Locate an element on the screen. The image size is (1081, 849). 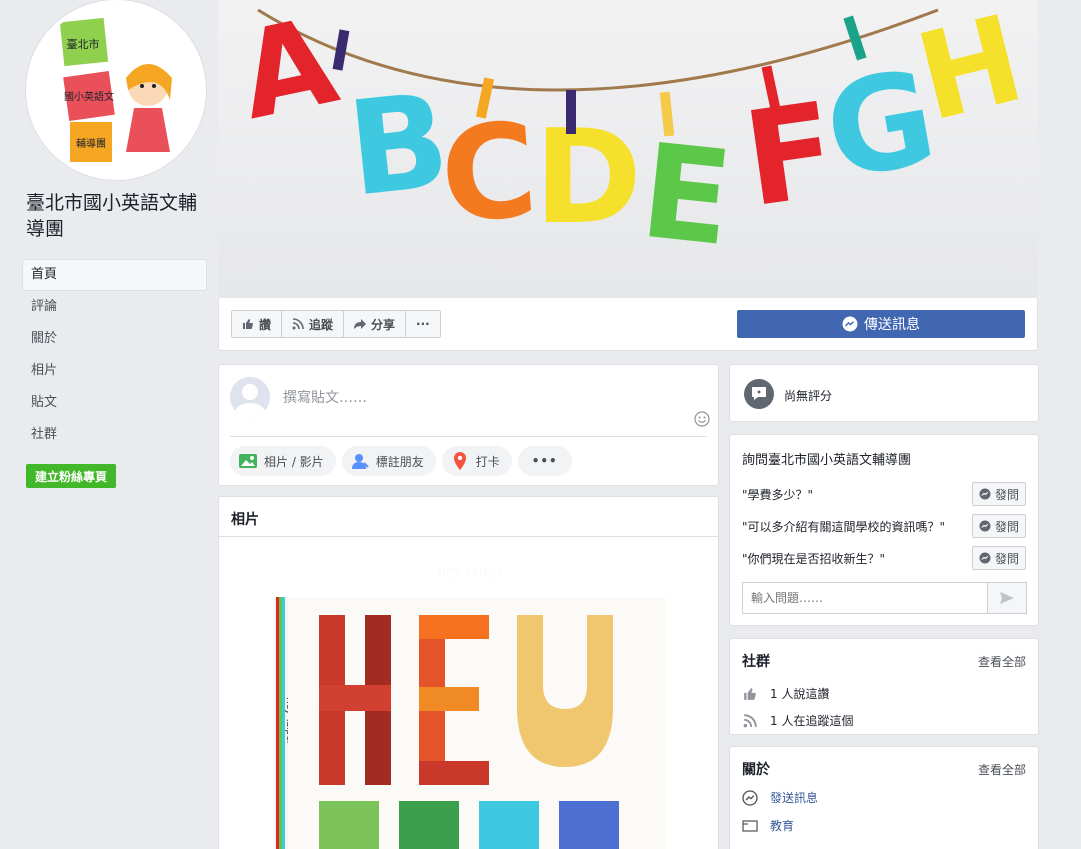
photos-title: 相片 is located at coordinates (245, 520).